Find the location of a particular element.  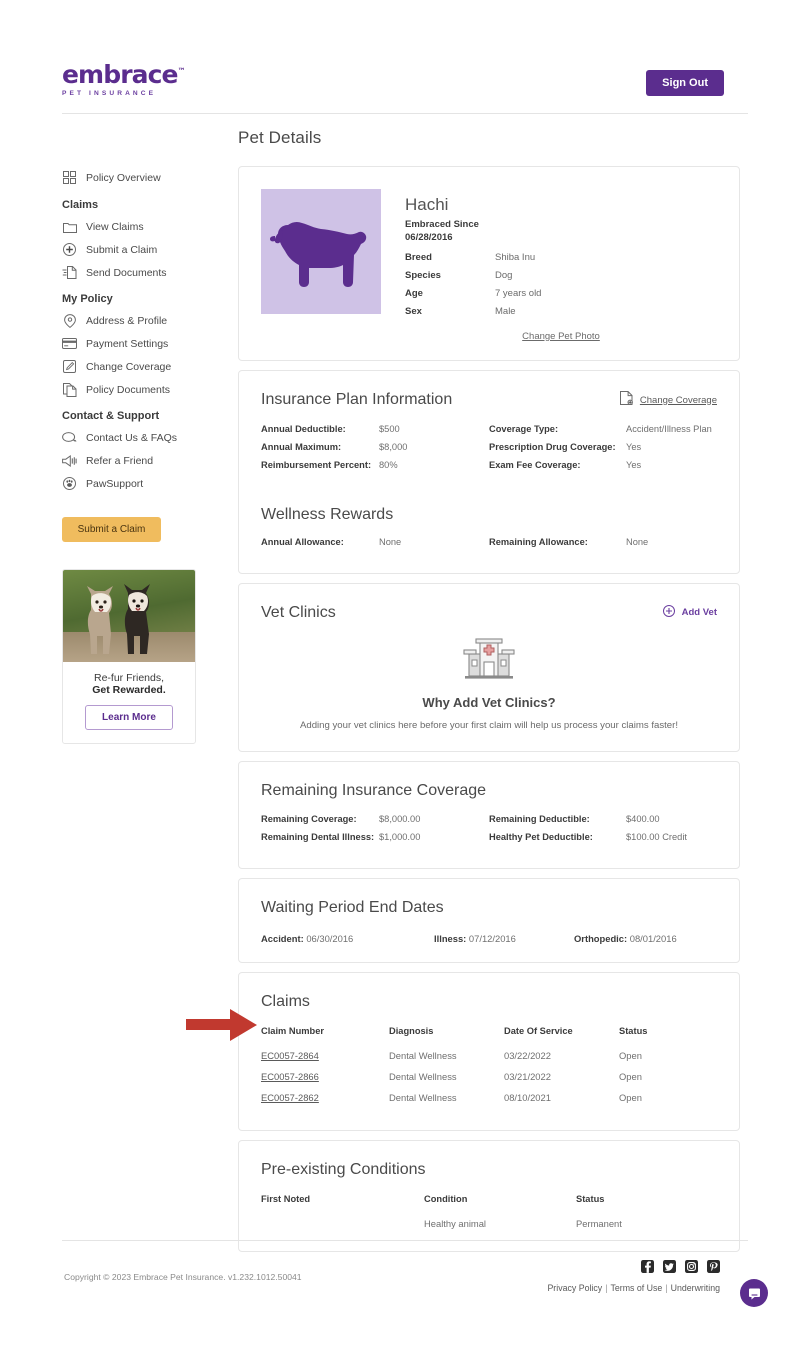

sidebar-item-label: Submit a Claim is located at coordinates (122, 249).